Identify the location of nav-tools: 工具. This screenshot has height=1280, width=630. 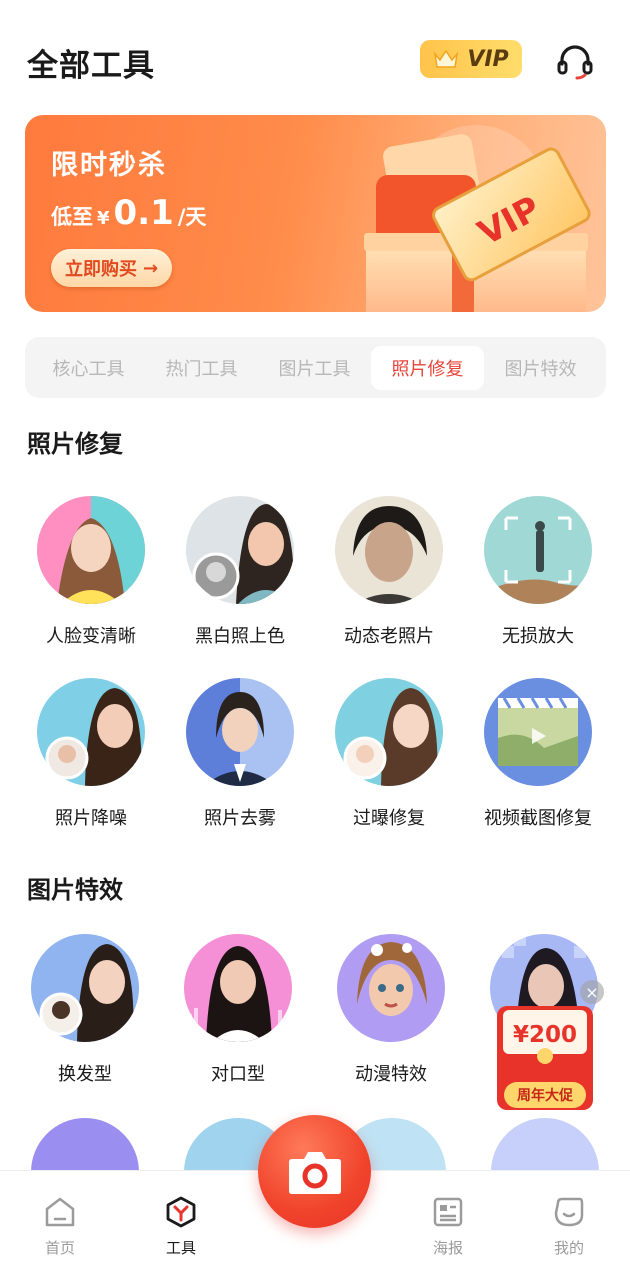
(181, 1226).